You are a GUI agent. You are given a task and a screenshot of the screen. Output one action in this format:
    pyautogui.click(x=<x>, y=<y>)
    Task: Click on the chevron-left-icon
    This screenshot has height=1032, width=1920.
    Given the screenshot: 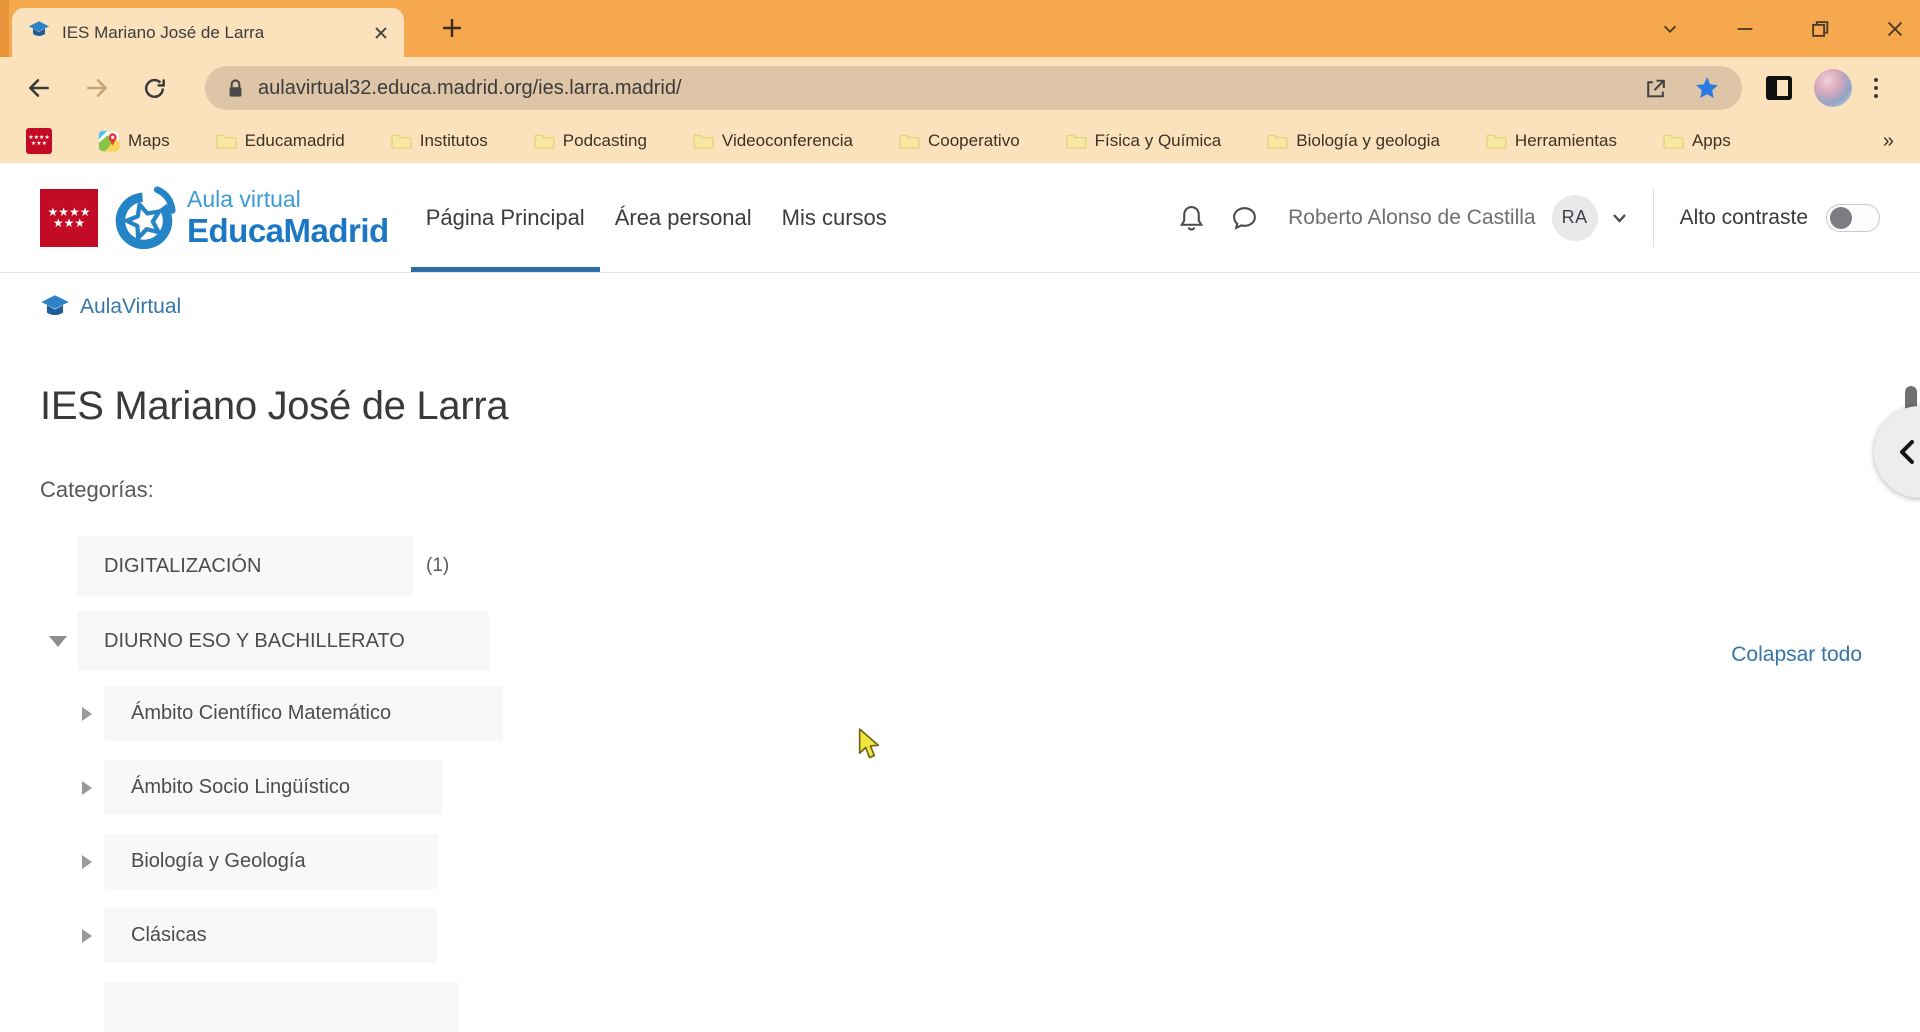 What is the action you would take?
    pyautogui.click(x=1907, y=452)
    